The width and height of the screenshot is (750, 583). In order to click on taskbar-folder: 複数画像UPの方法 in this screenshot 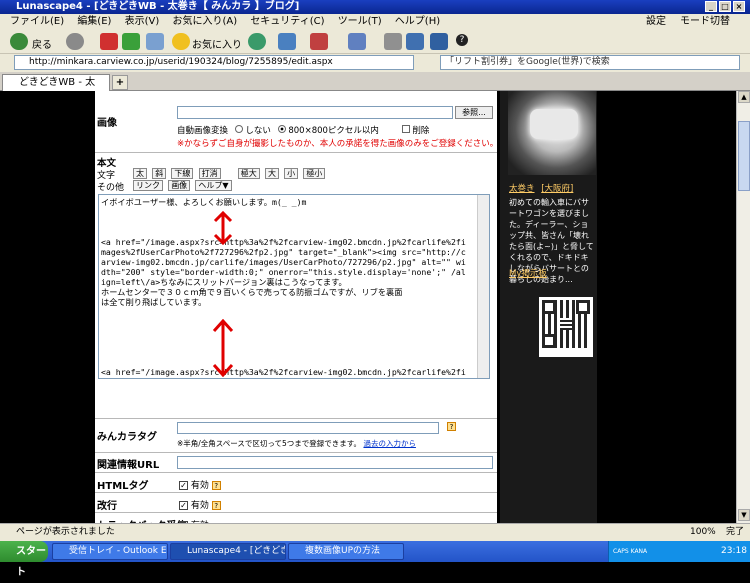, I will do `click(346, 551)`.